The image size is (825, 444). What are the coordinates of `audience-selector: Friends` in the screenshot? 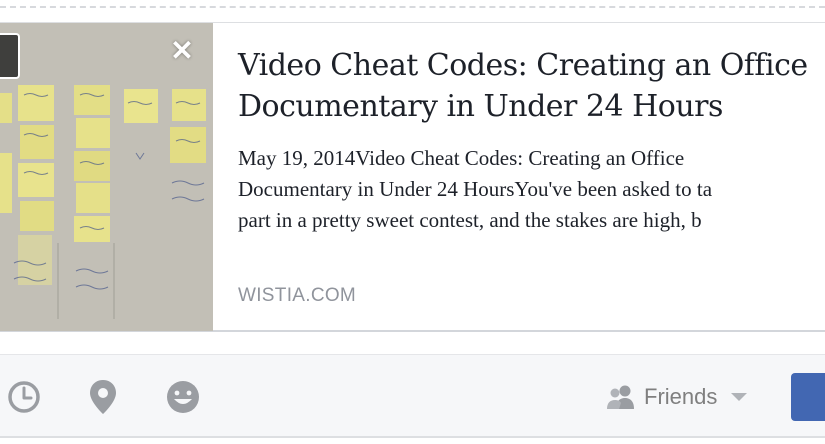 It's located at (677, 397).